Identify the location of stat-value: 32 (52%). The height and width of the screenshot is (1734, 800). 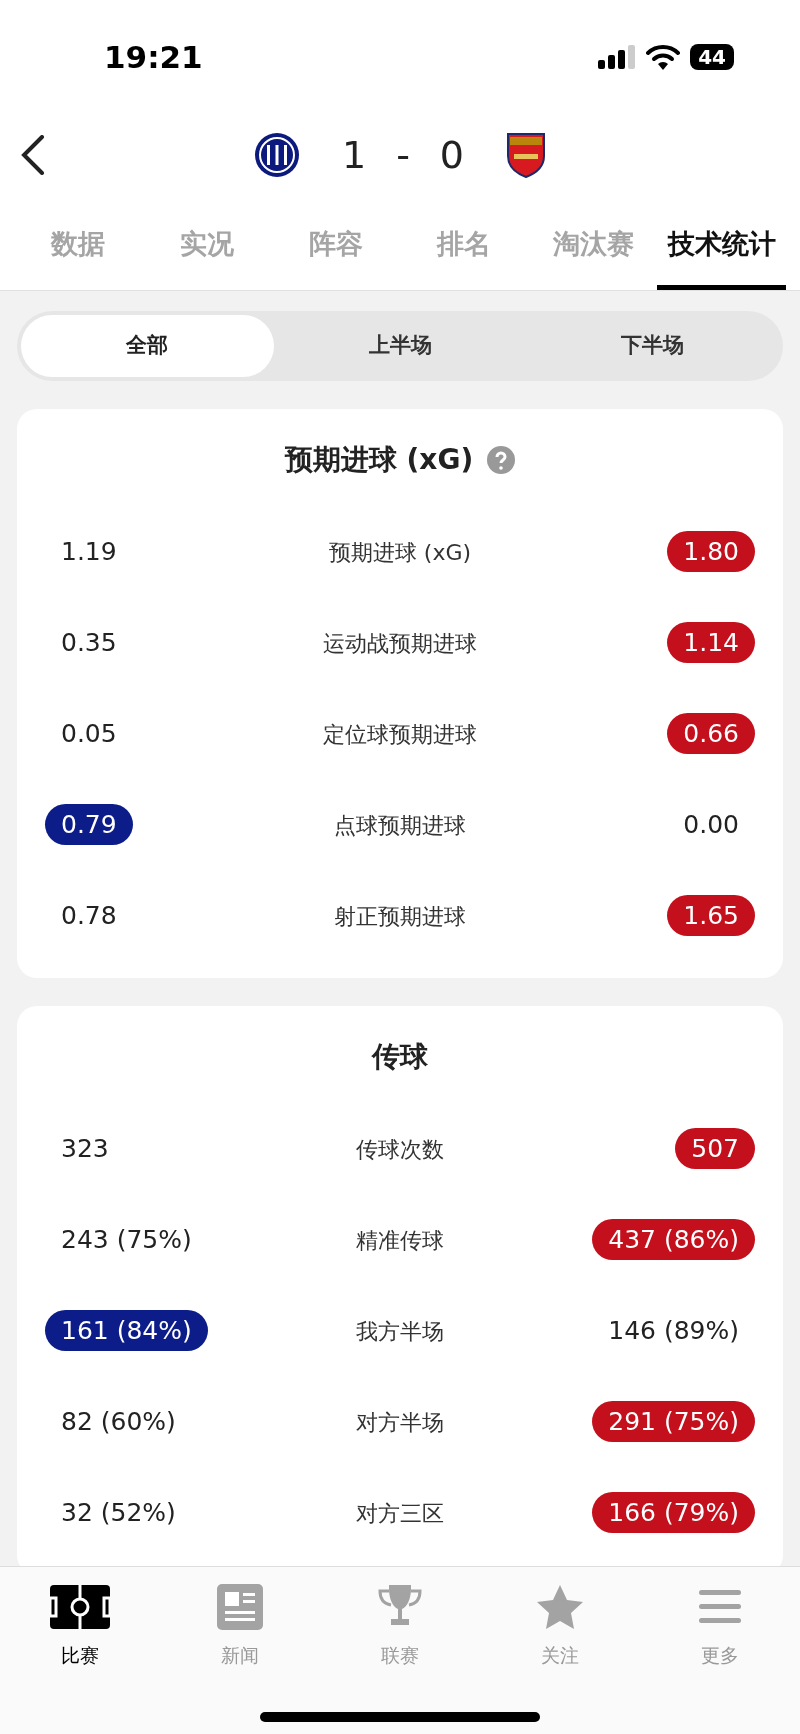
(118, 1513).